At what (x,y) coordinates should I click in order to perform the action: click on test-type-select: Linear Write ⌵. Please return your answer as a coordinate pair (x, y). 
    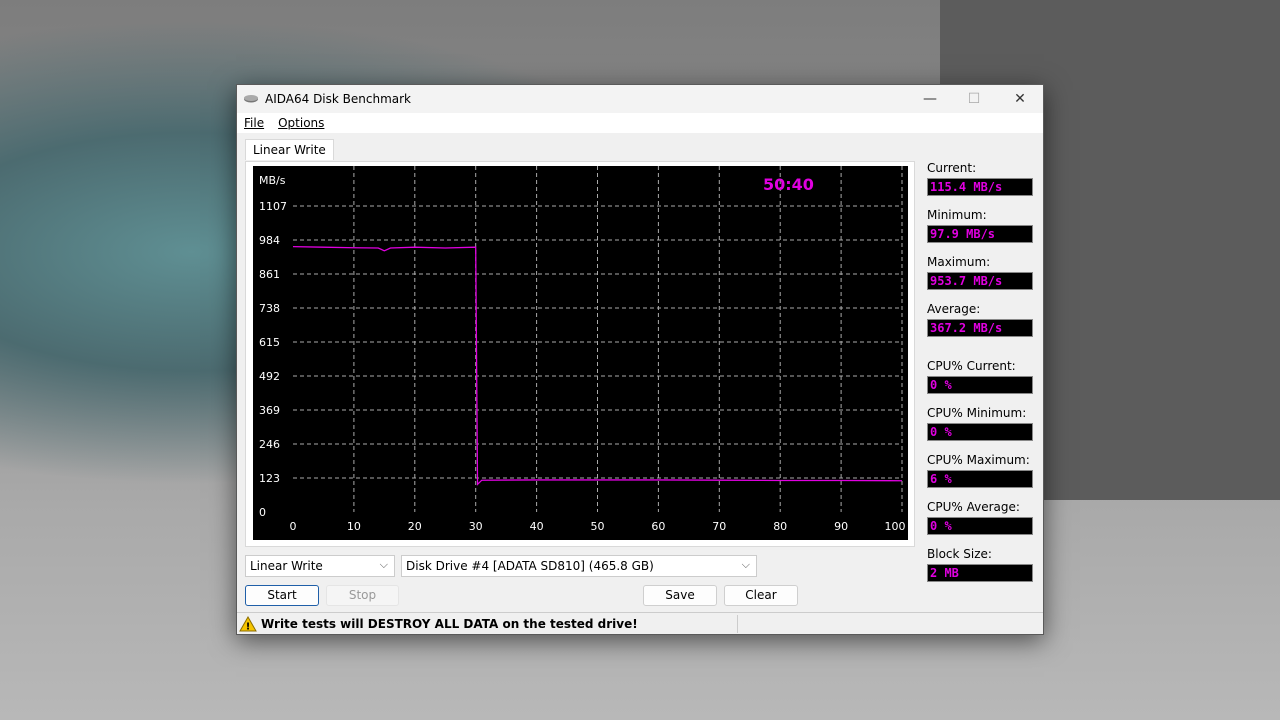
    Looking at the image, I should click on (320, 566).